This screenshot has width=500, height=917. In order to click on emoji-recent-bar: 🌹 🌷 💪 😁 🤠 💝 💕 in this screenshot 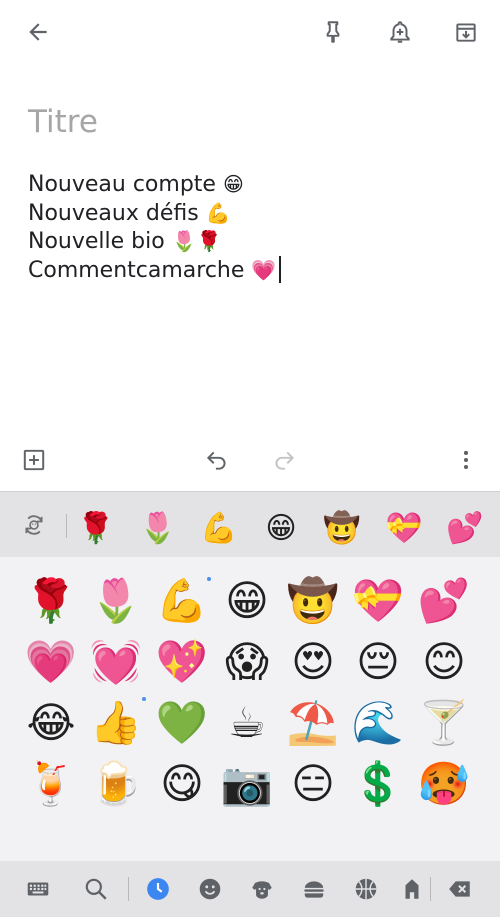, I will do `click(250, 524)`.